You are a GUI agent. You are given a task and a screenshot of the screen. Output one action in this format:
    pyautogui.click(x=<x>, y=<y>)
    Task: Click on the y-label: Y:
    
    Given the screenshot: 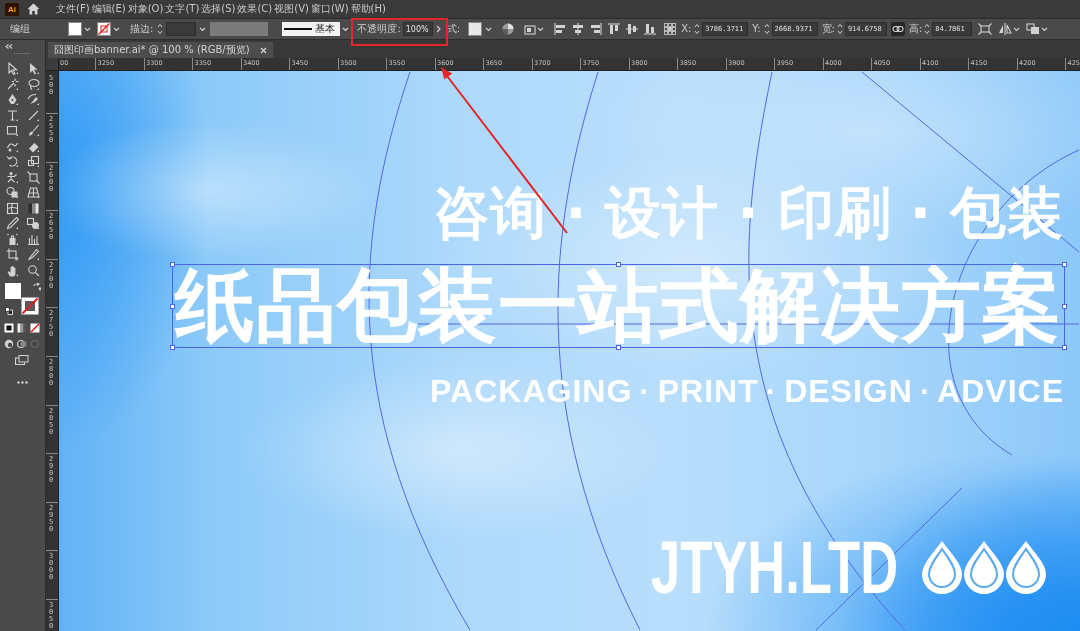 What is the action you would take?
    pyautogui.click(x=756, y=29)
    